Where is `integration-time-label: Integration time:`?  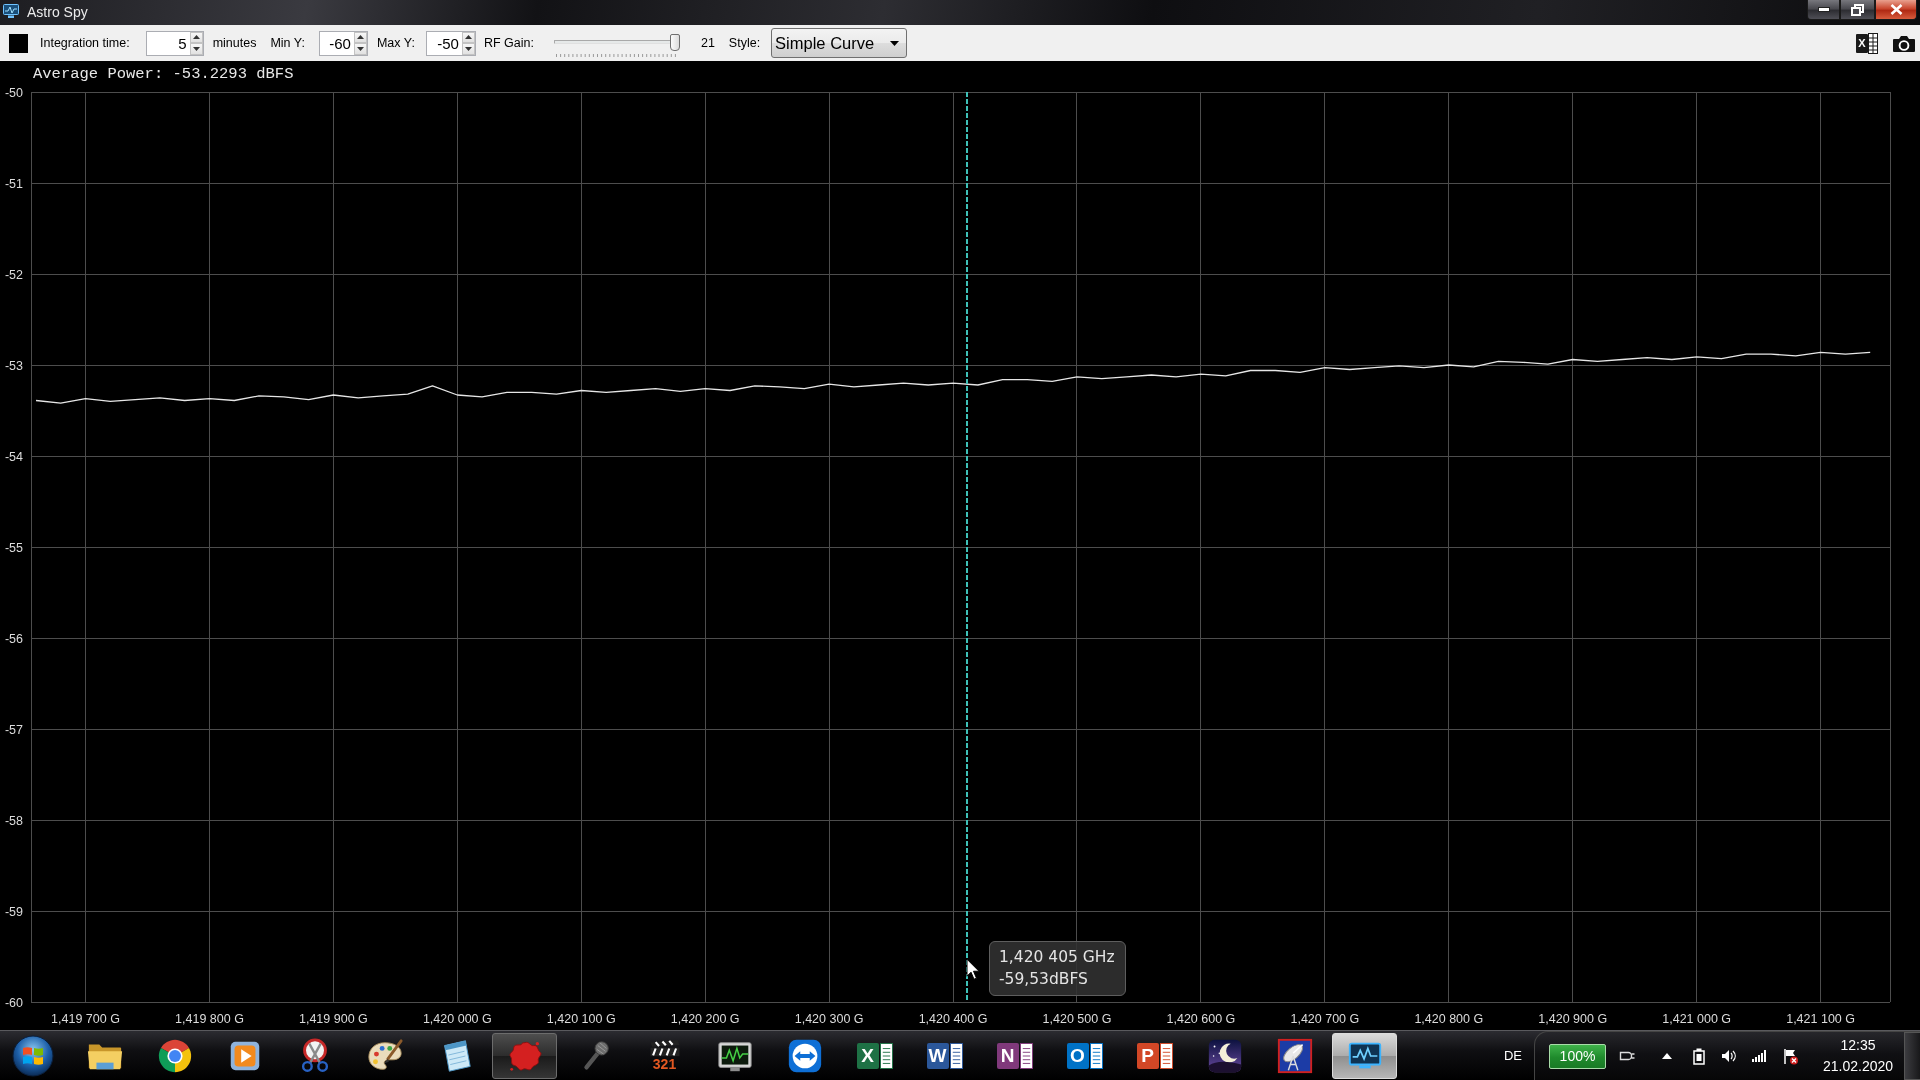
integration-time-label: Integration time: is located at coordinates (85, 43).